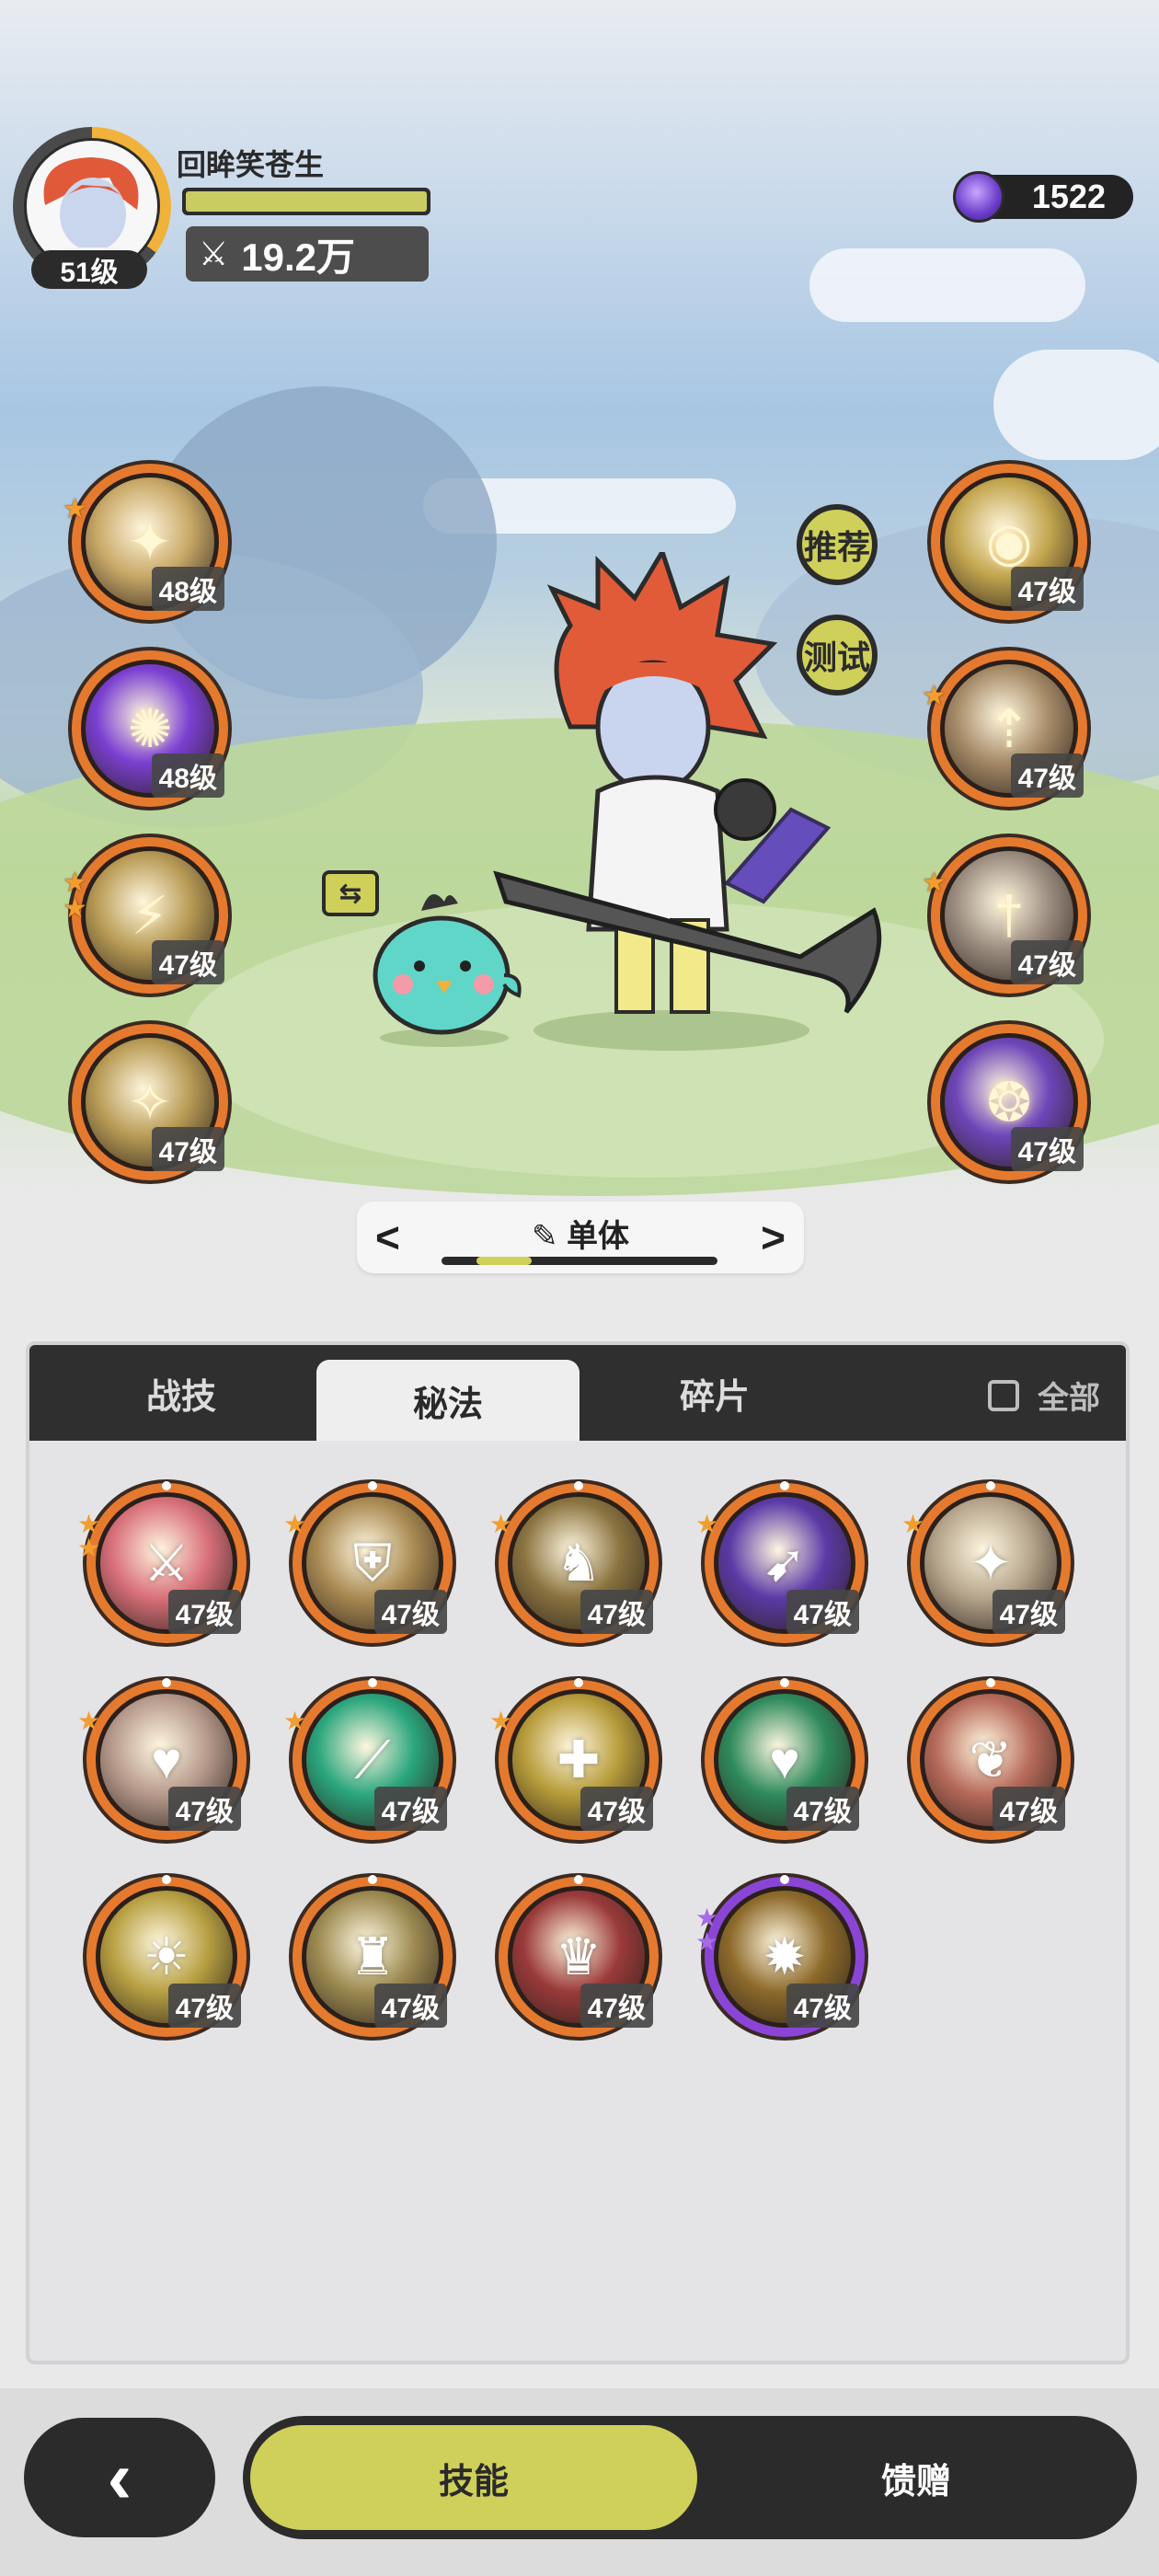  I want to click on mode-title: ✎ 单体, so click(580, 1233).